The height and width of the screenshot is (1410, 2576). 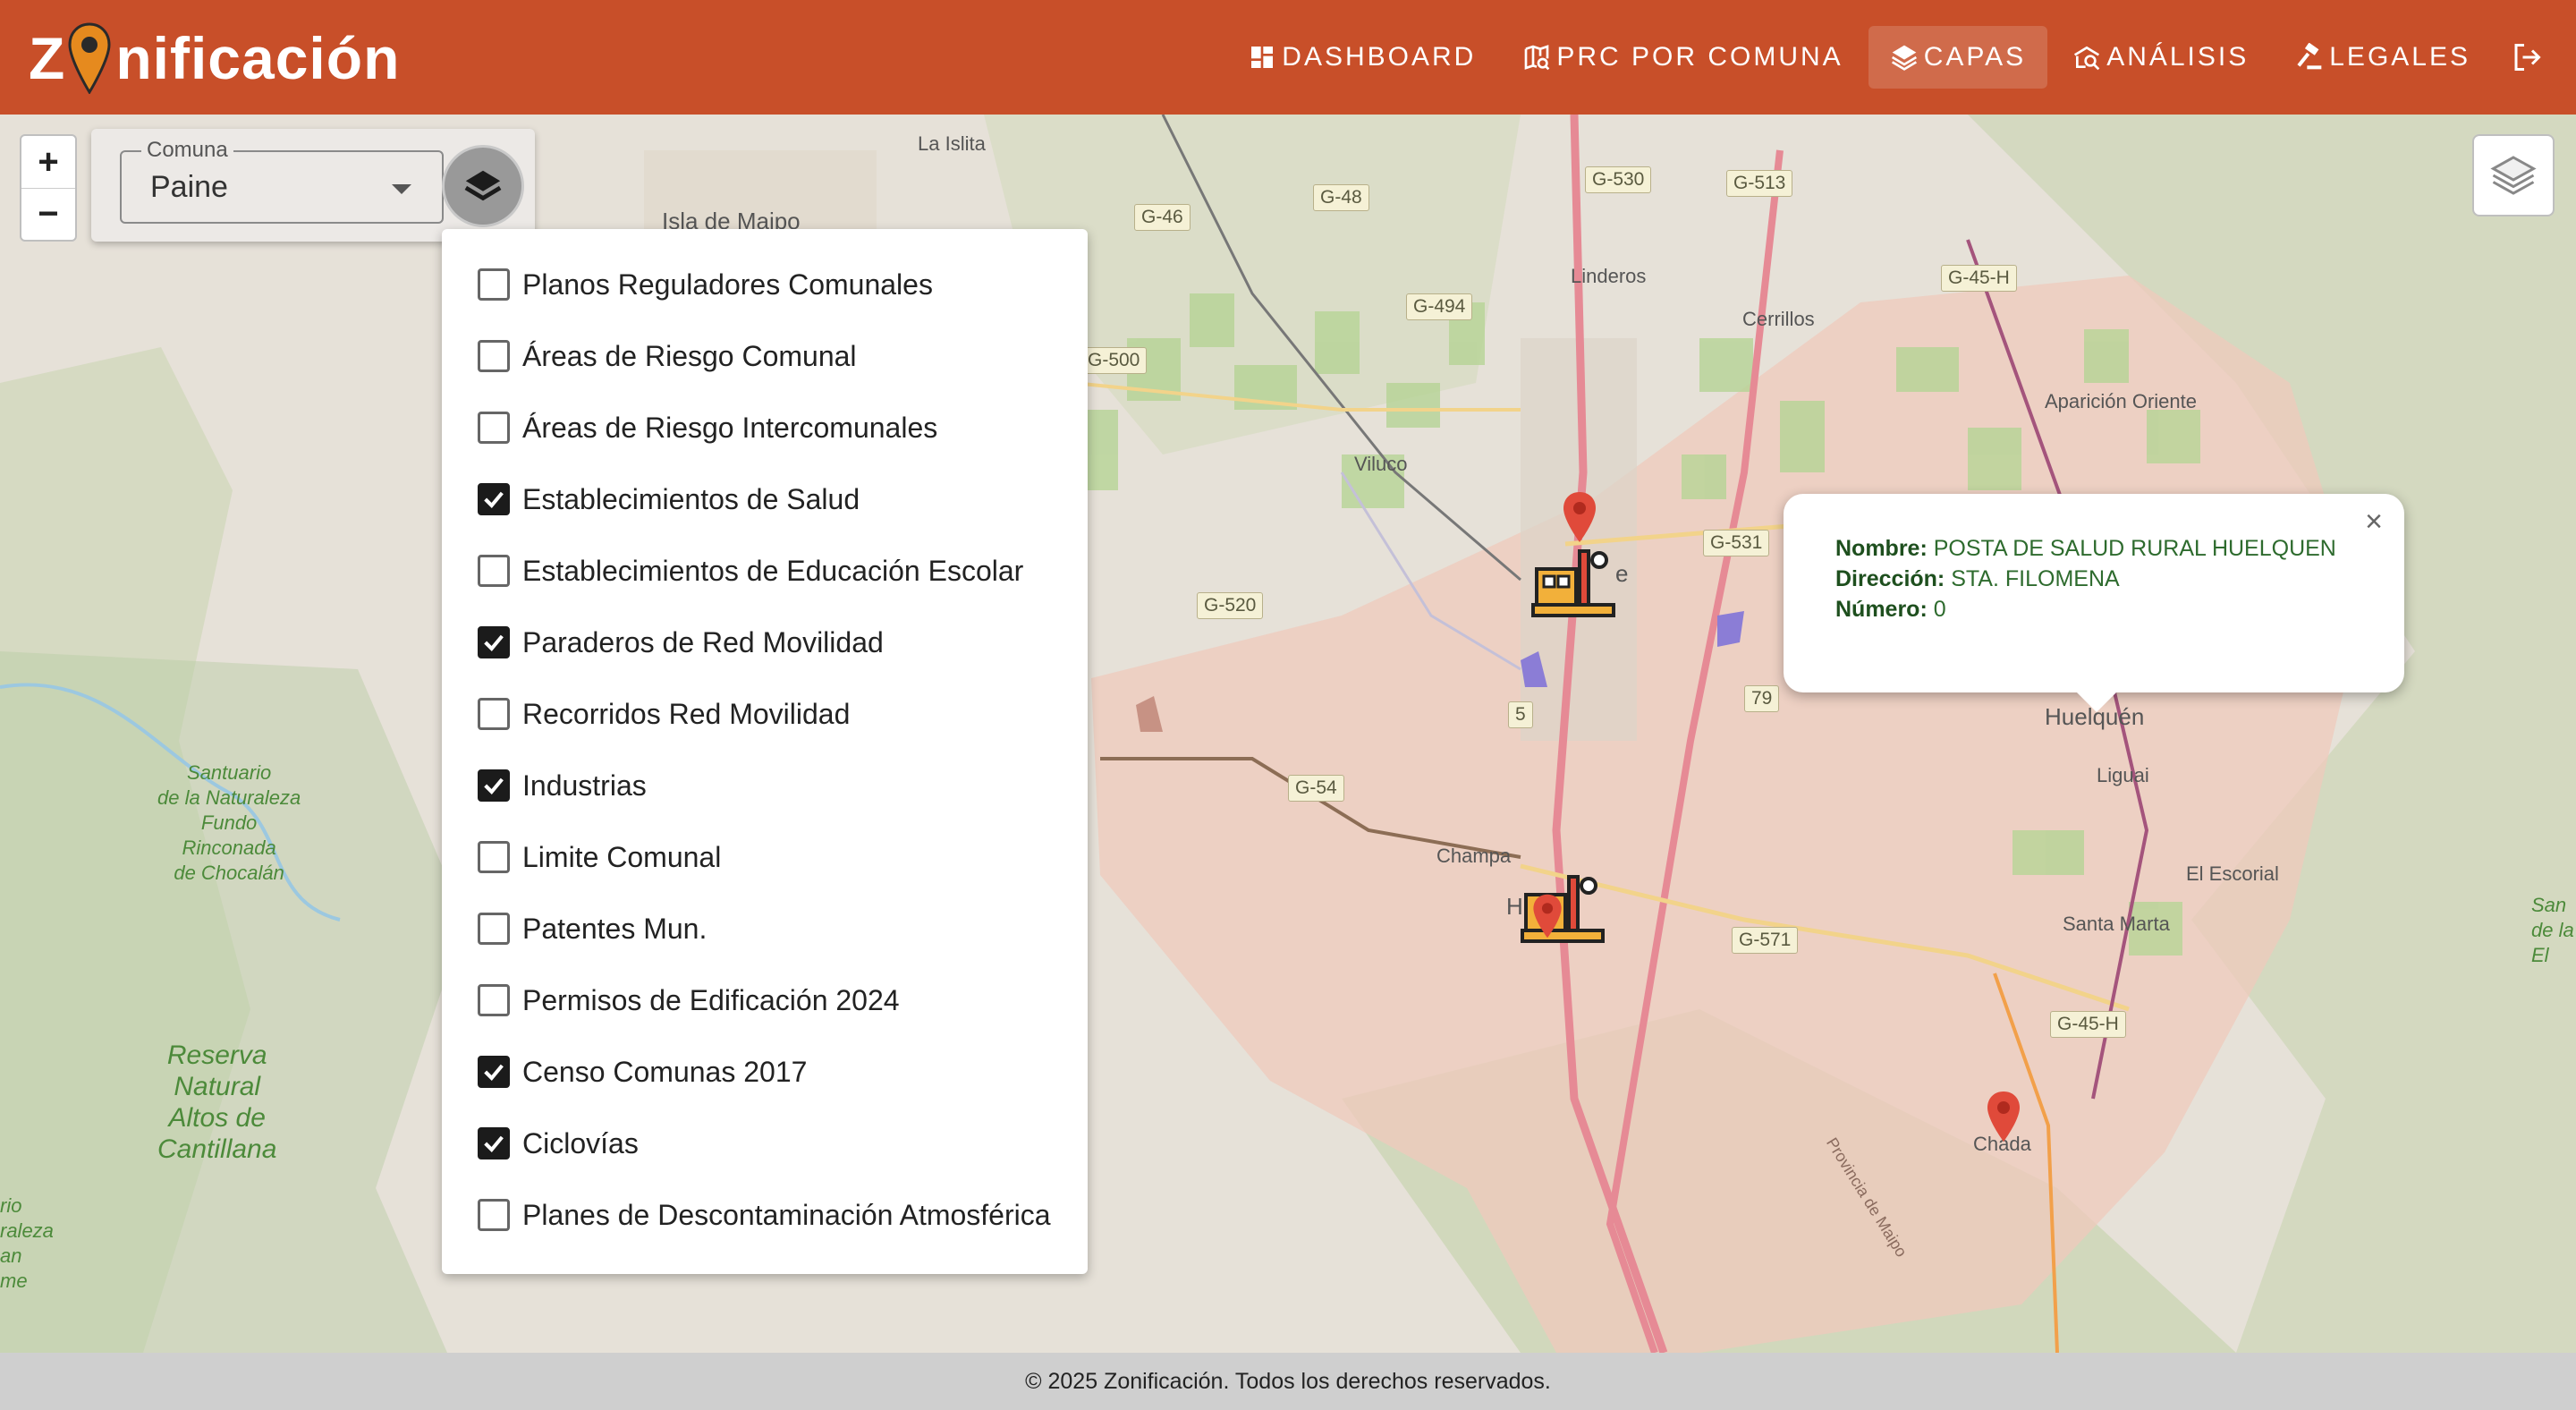 What do you see at coordinates (1975, 57) in the screenshot?
I see `nav-capas-label: CAPAS` at bounding box center [1975, 57].